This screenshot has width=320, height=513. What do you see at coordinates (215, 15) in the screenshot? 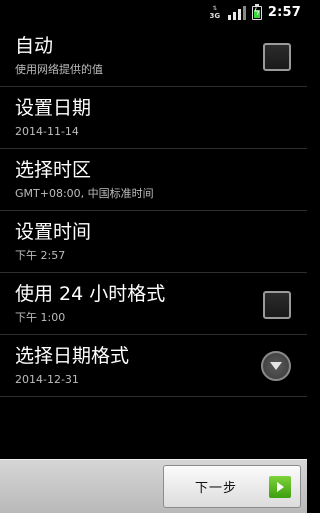
I see `network-type-label: 3G` at bounding box center [215, 15].